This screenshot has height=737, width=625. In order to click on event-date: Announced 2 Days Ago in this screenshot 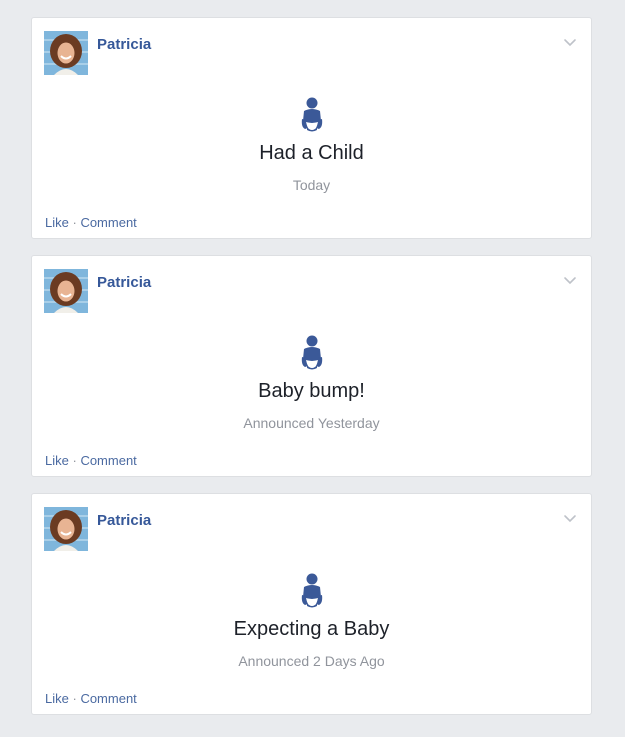, I will do `click(311, 661)`.